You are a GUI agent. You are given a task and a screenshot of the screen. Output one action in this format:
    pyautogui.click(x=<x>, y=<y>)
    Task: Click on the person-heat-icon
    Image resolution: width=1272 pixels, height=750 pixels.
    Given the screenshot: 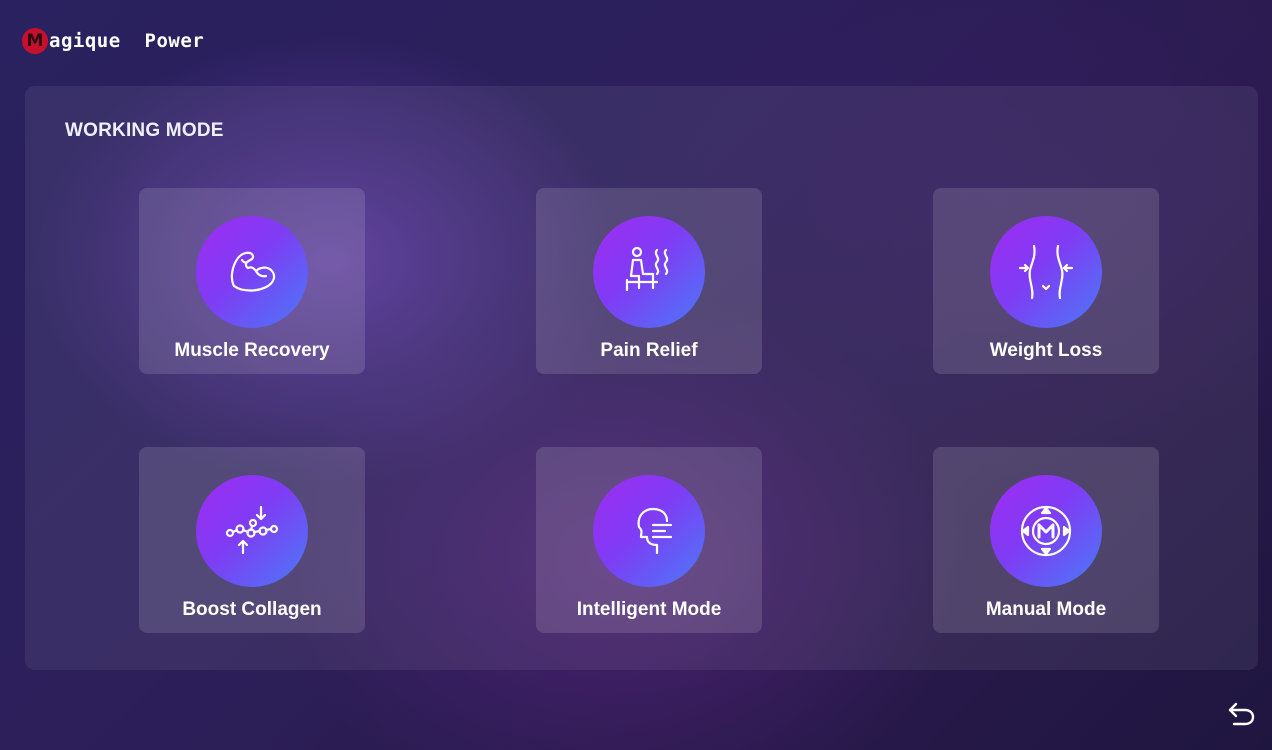 What is the action you would take?
    pyautogui.click(x=649, y=272)
    